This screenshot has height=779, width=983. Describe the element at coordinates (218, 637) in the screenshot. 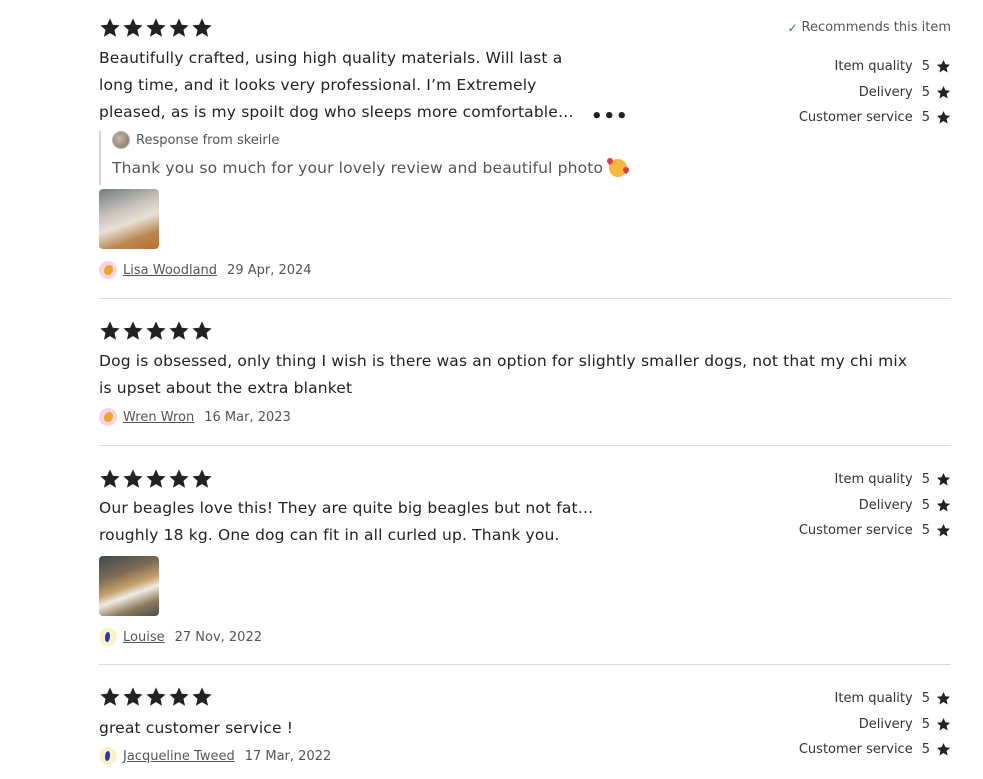

I see `review-date: 27 Nov, 2022` at that location.